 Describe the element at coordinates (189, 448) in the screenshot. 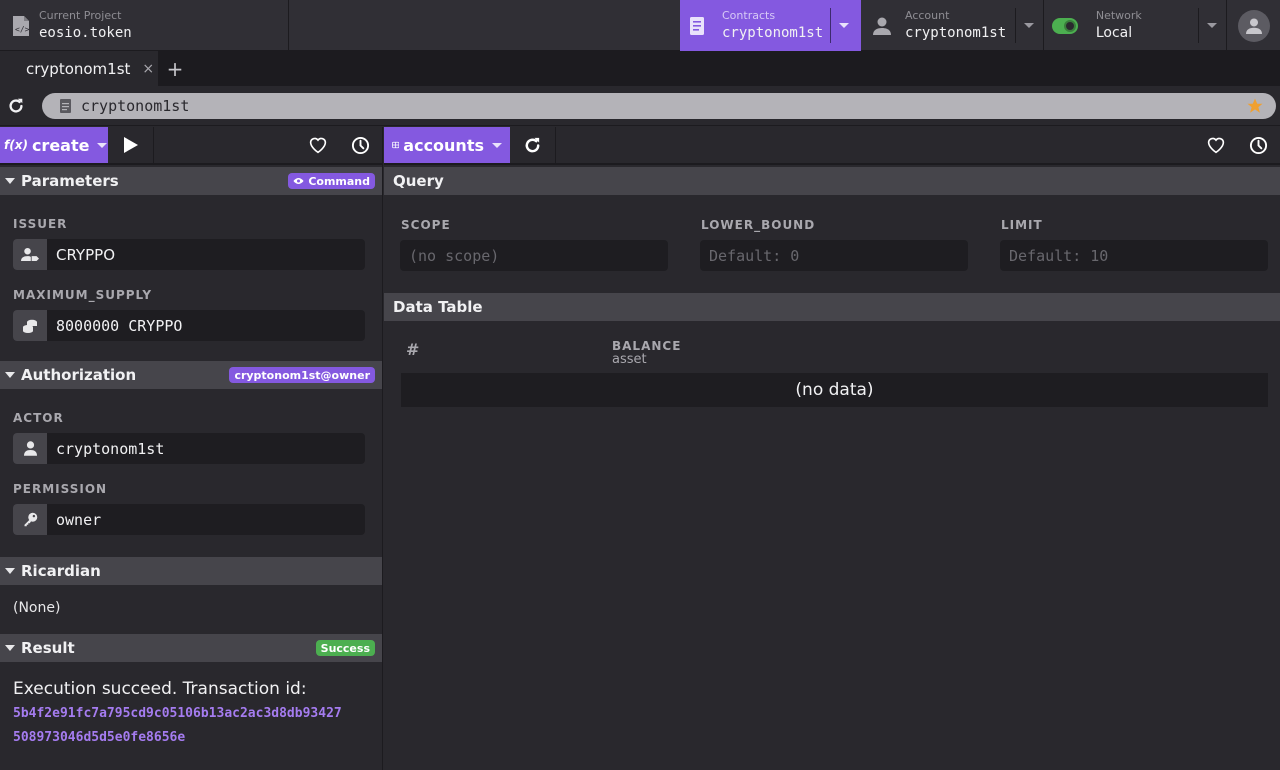

I see `actor-field: cryptonom1st` at that location.